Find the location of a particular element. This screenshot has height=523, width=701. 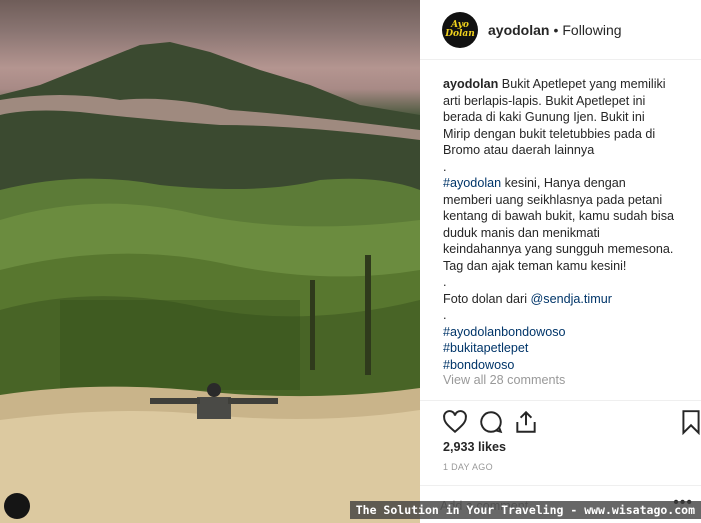

comment-icon is located at coordinates (491, 422).